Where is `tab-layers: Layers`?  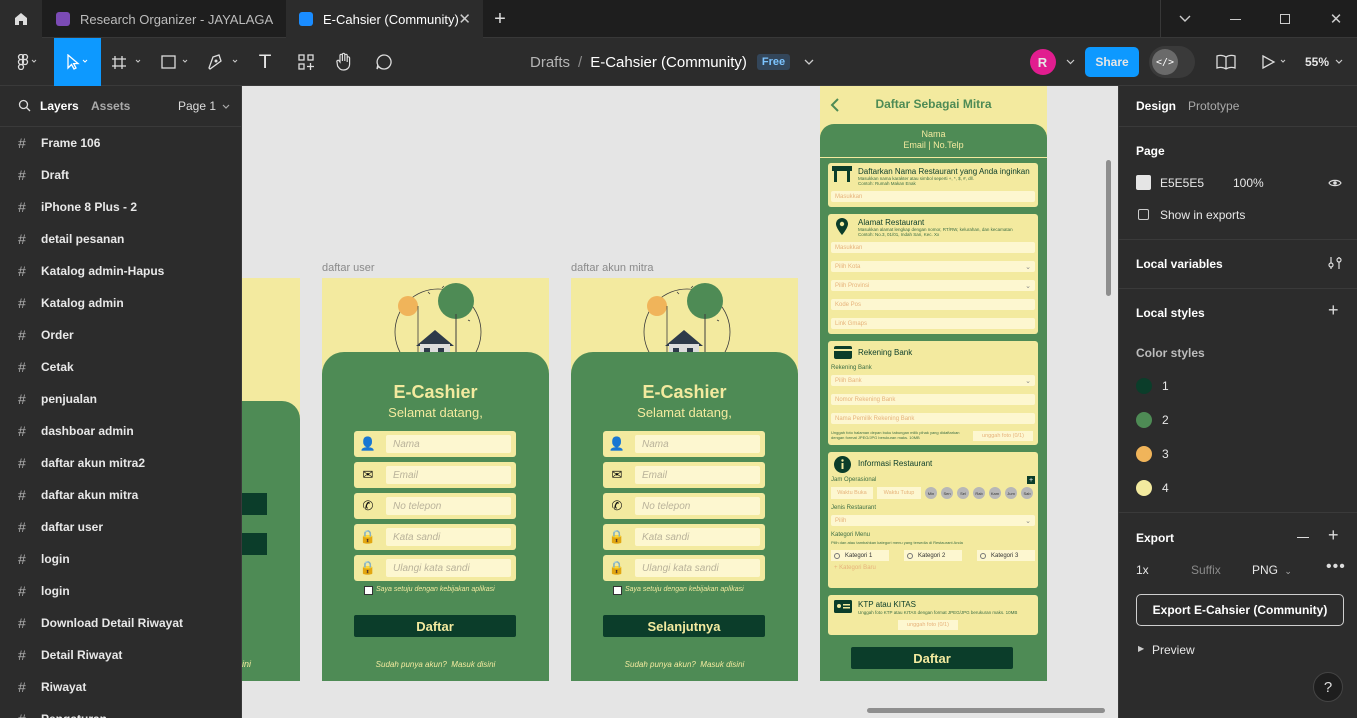 tab-layers: Layers is located at coordinates (59, 106).